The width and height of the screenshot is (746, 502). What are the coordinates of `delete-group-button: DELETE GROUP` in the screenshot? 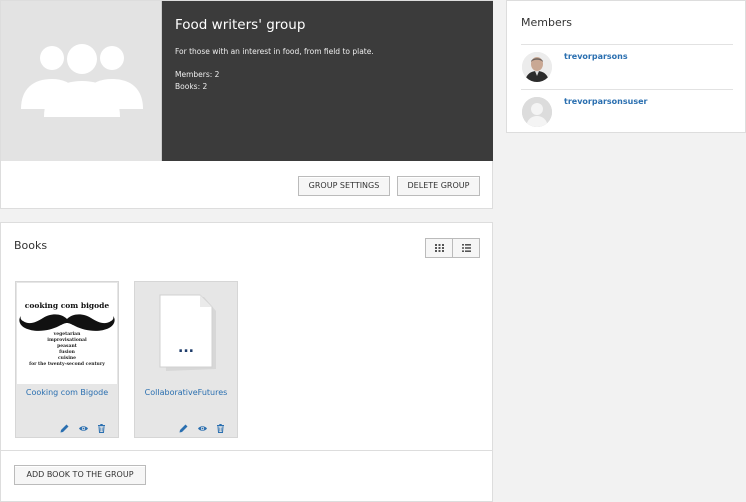 It's located at (438, 186).